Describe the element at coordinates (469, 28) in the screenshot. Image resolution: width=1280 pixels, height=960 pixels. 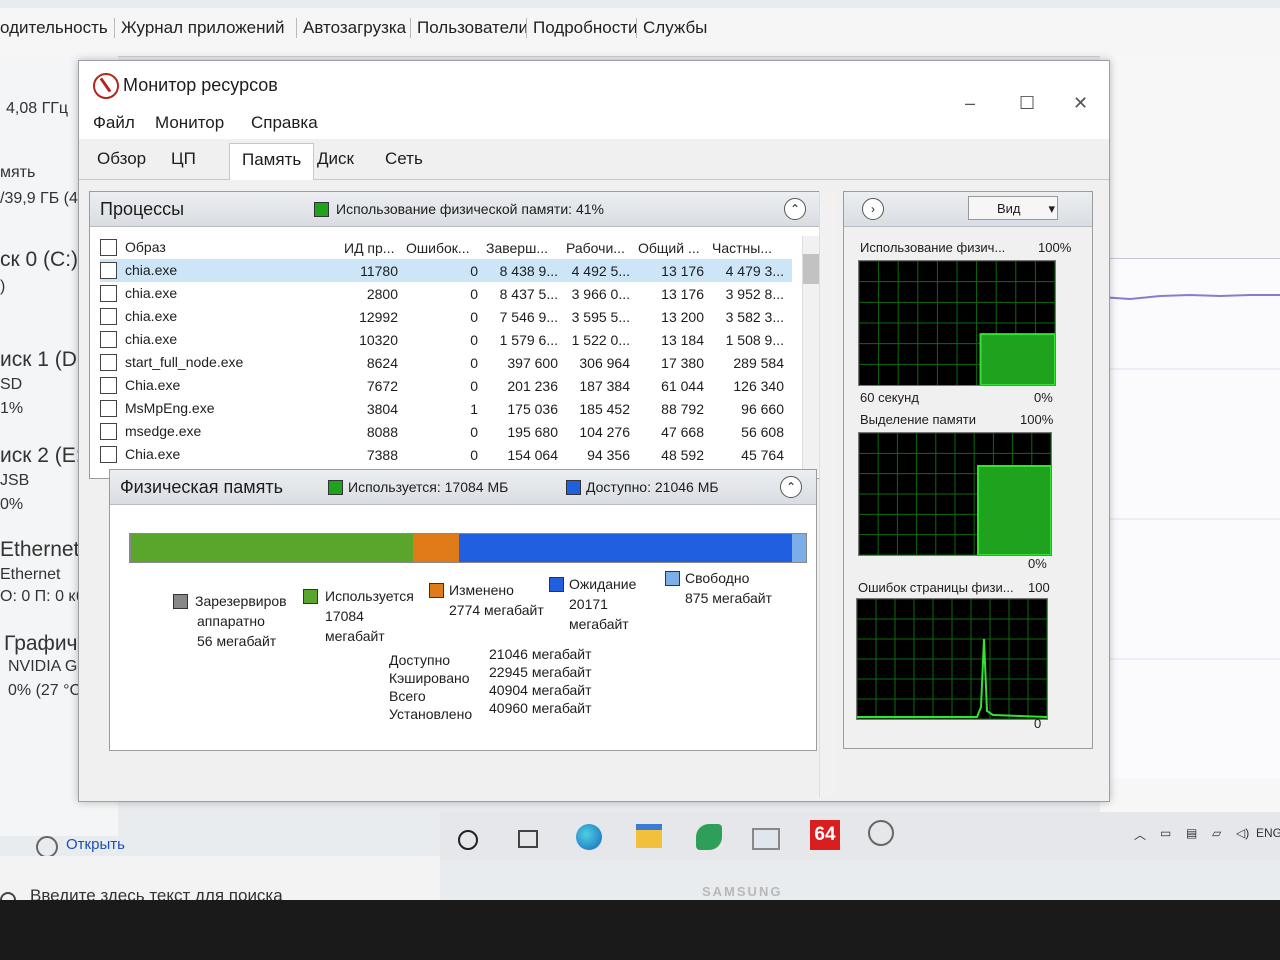
I see `tab-users: Пользователи` at that location.